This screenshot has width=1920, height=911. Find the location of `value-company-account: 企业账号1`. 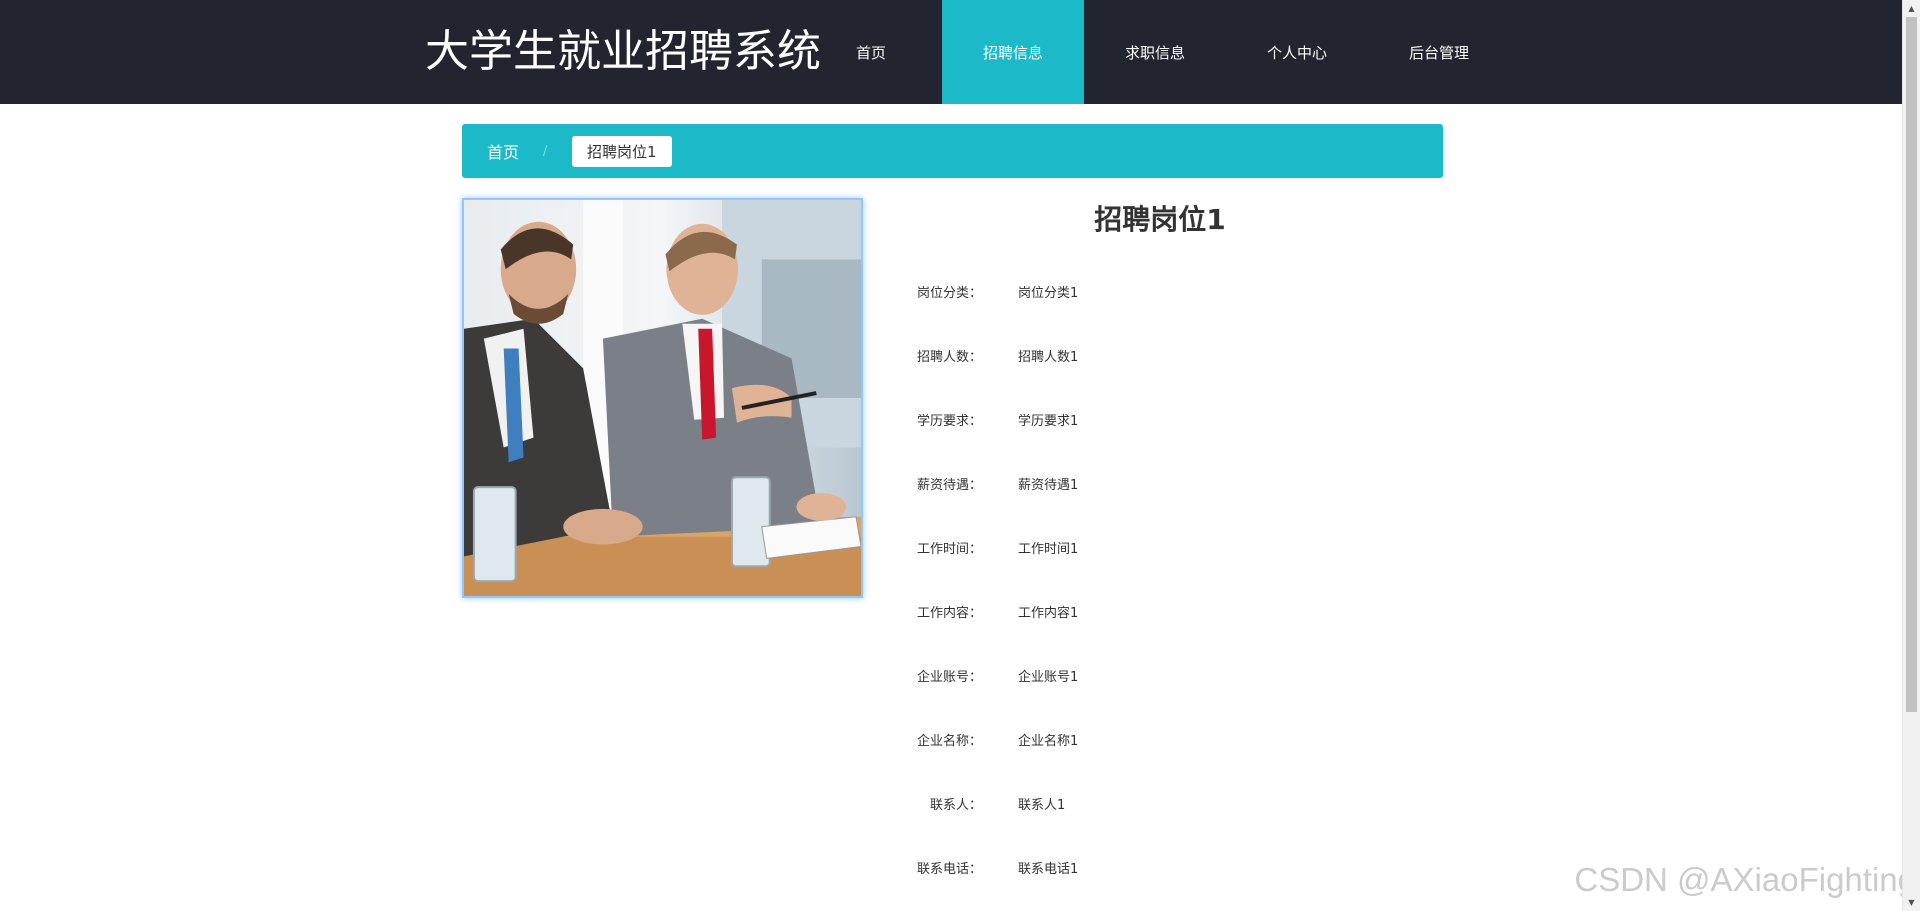

value-company-account: 企业账号1 is located at coordinates (1048, 677).